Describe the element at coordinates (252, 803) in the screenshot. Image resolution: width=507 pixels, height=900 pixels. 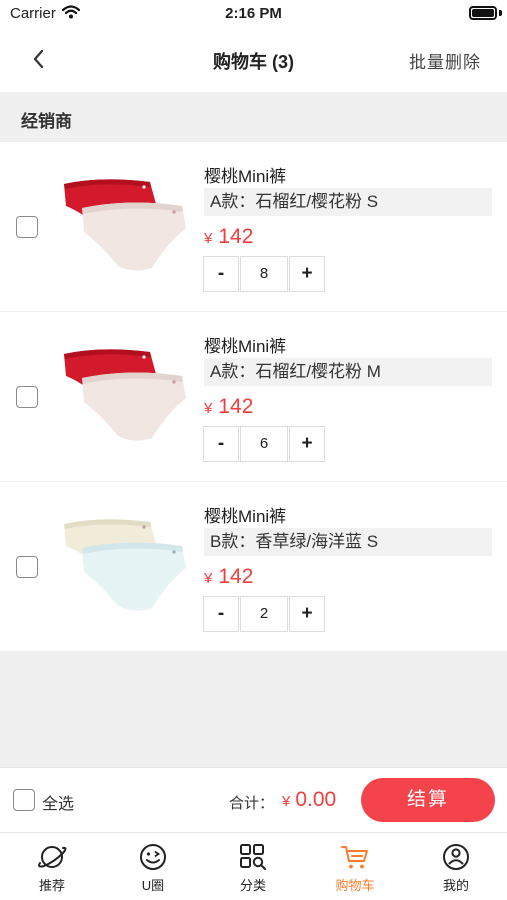
I see `total-label: 合计：` at that location.